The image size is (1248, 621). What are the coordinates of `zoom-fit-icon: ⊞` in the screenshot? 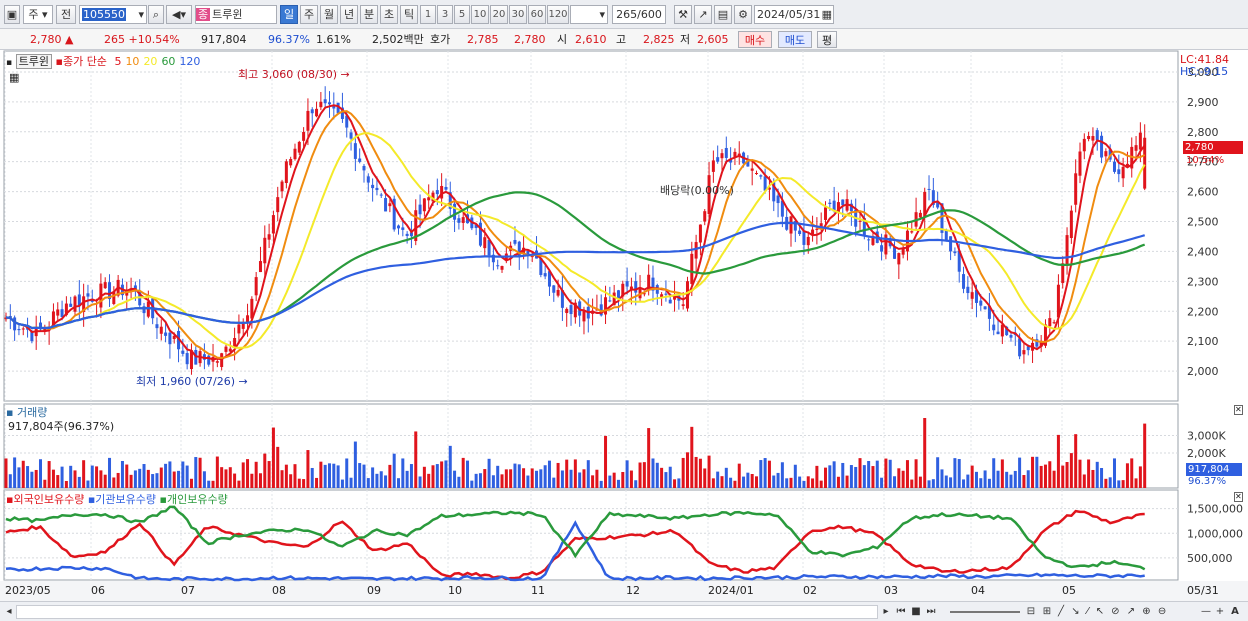 It's located at (1047, 612).